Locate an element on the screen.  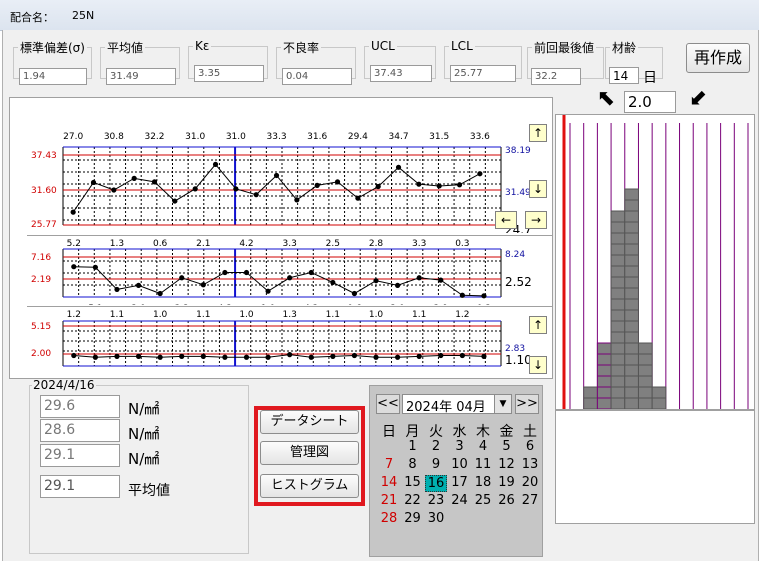
rotate-right-icon: ⬋ is located at coordinates (698, 99).